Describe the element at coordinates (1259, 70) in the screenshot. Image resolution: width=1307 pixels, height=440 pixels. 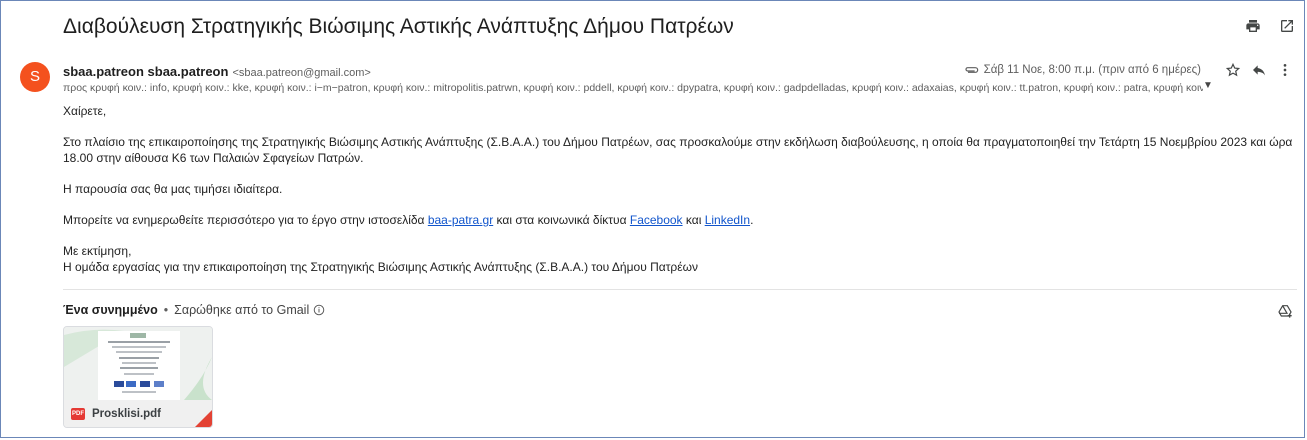
I see `reply-icon` at that location.